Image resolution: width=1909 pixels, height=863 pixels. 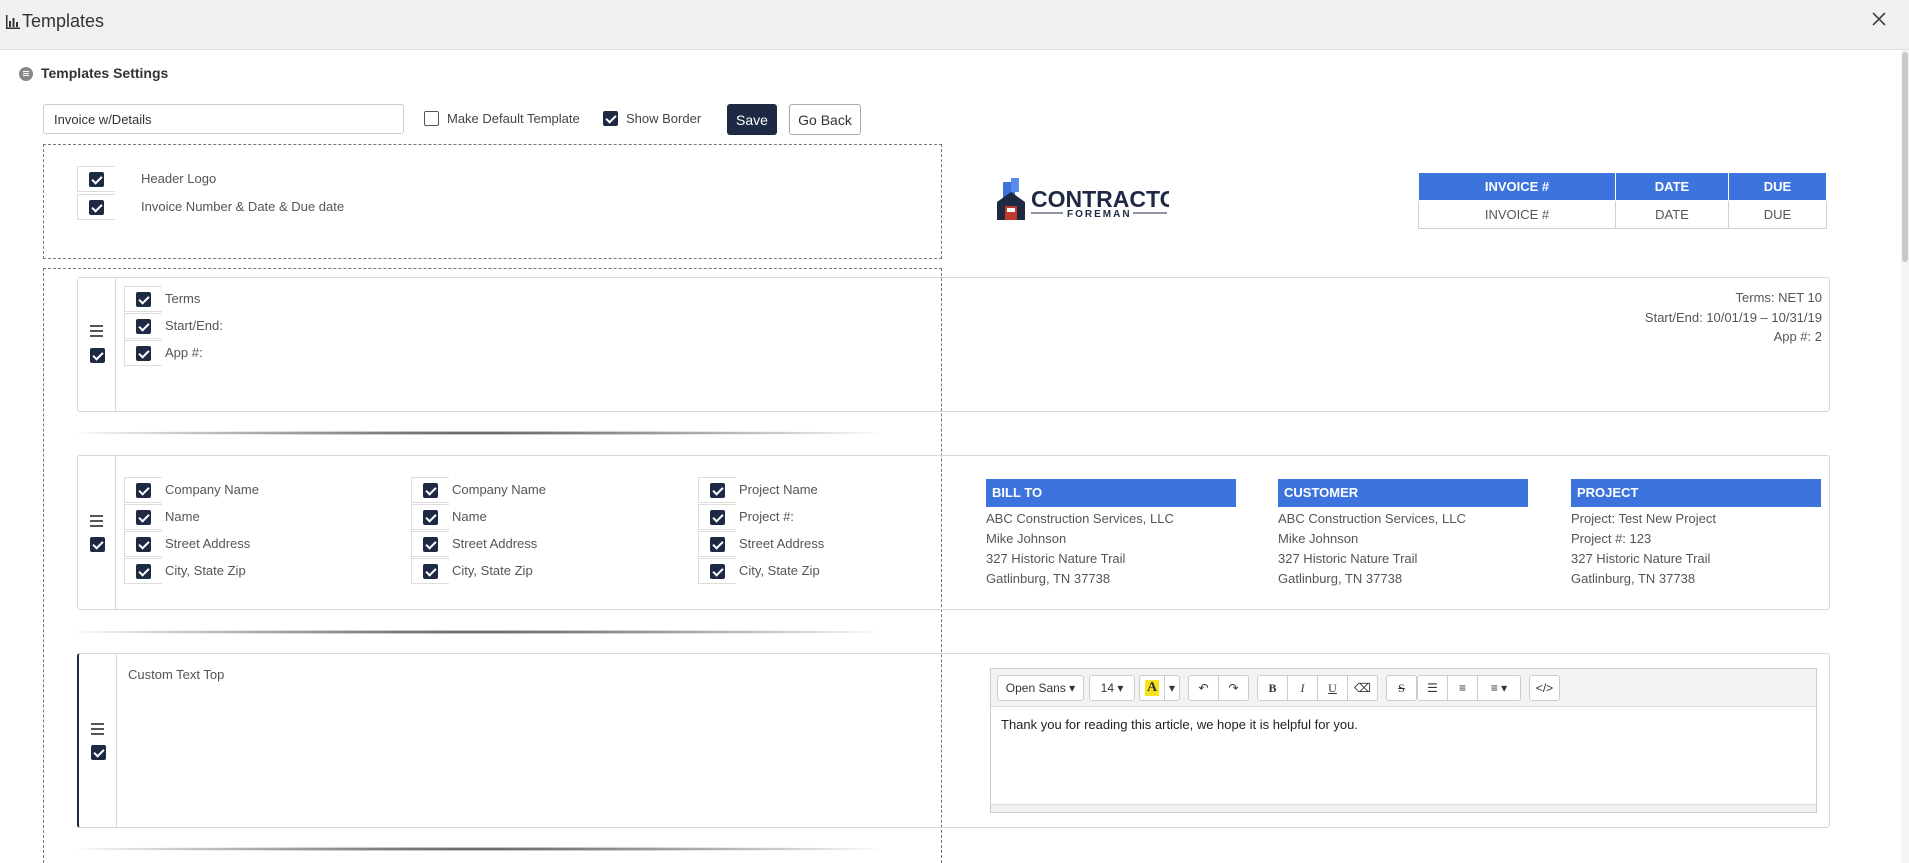 I want to click on bill-to-name-checkbox, so click(x=143, y=517).